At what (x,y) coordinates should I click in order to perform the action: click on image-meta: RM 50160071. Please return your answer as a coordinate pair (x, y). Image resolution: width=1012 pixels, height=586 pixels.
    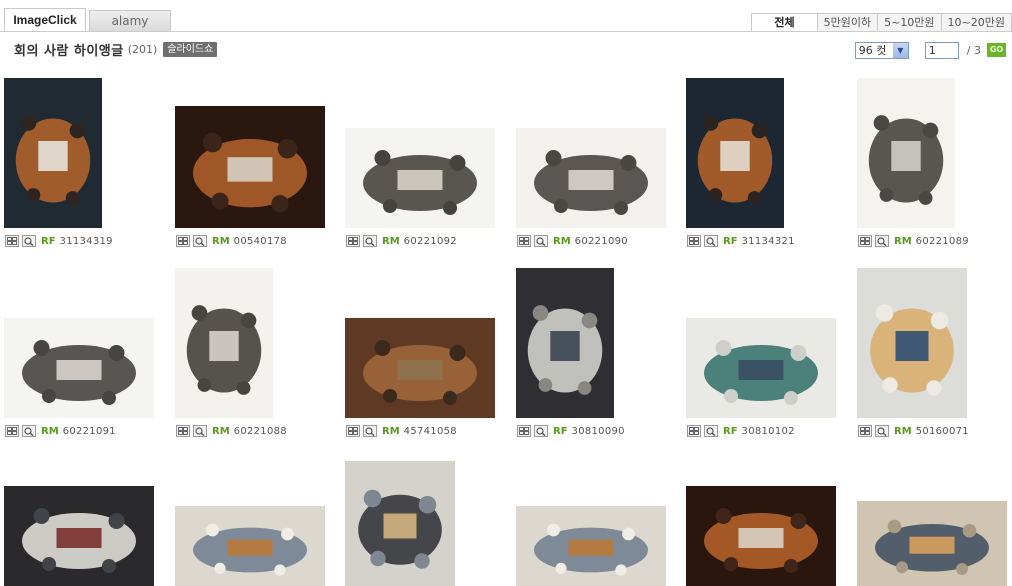
    Looking at the image, I should click on (913, 431).